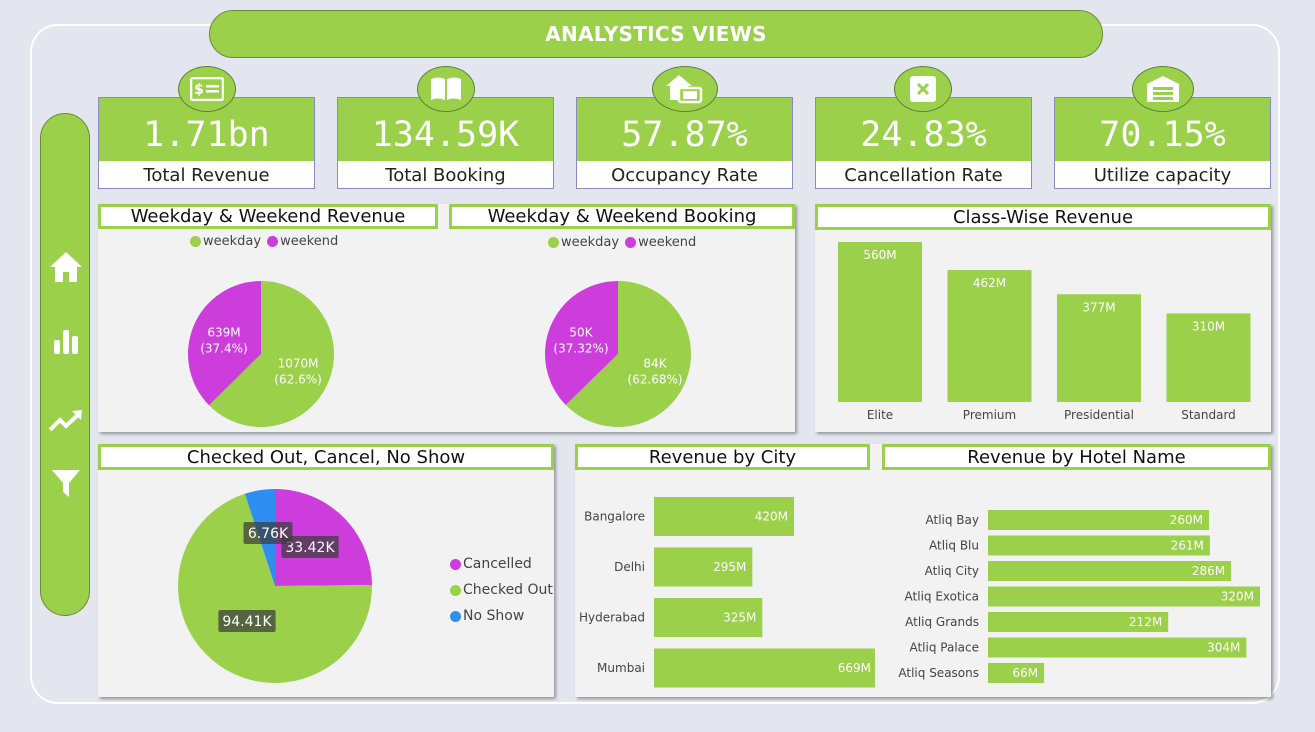  I want to click on sidebar-nav, so click(65, 364).